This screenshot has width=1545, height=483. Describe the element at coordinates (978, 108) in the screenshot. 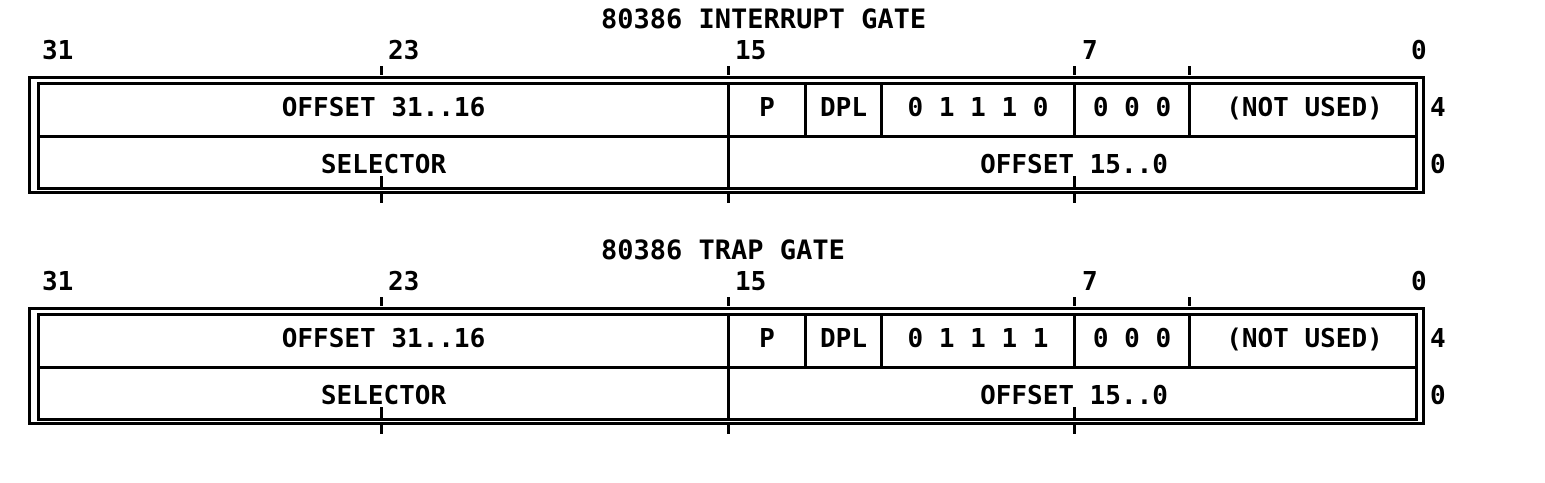

I see `field-type: 0 1 1 1 0` at that location.